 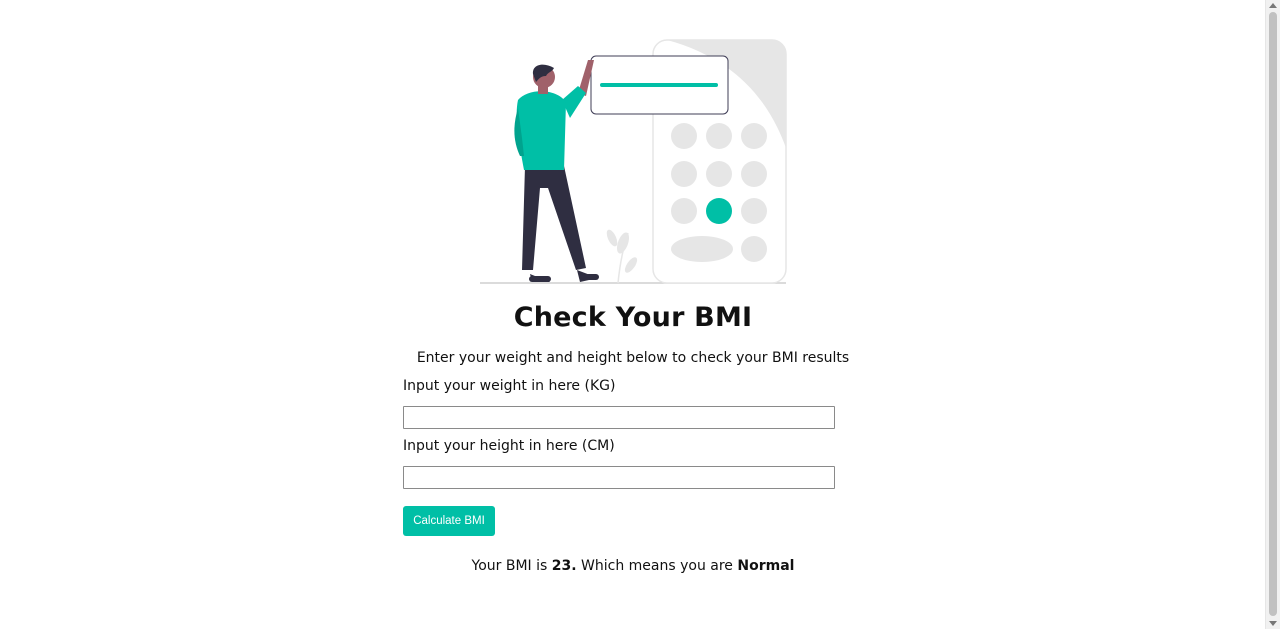 What do you see at coordinates (766, 566) in the screenshot?
I see `bmi-category: Normal` at bounding box center [766, 566].